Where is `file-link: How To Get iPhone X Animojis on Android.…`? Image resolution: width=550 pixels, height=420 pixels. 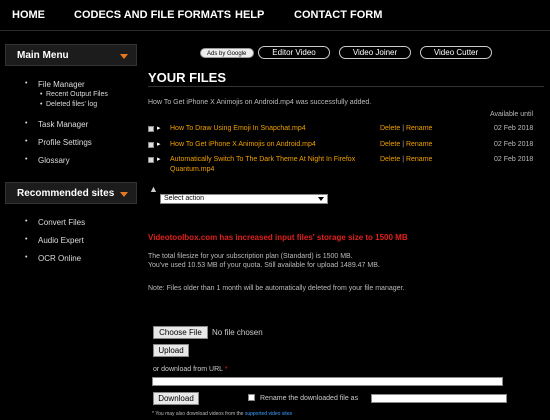
file-link: How To Get iPhone X Animojis on Android.… is located at coordinates (243, 144).